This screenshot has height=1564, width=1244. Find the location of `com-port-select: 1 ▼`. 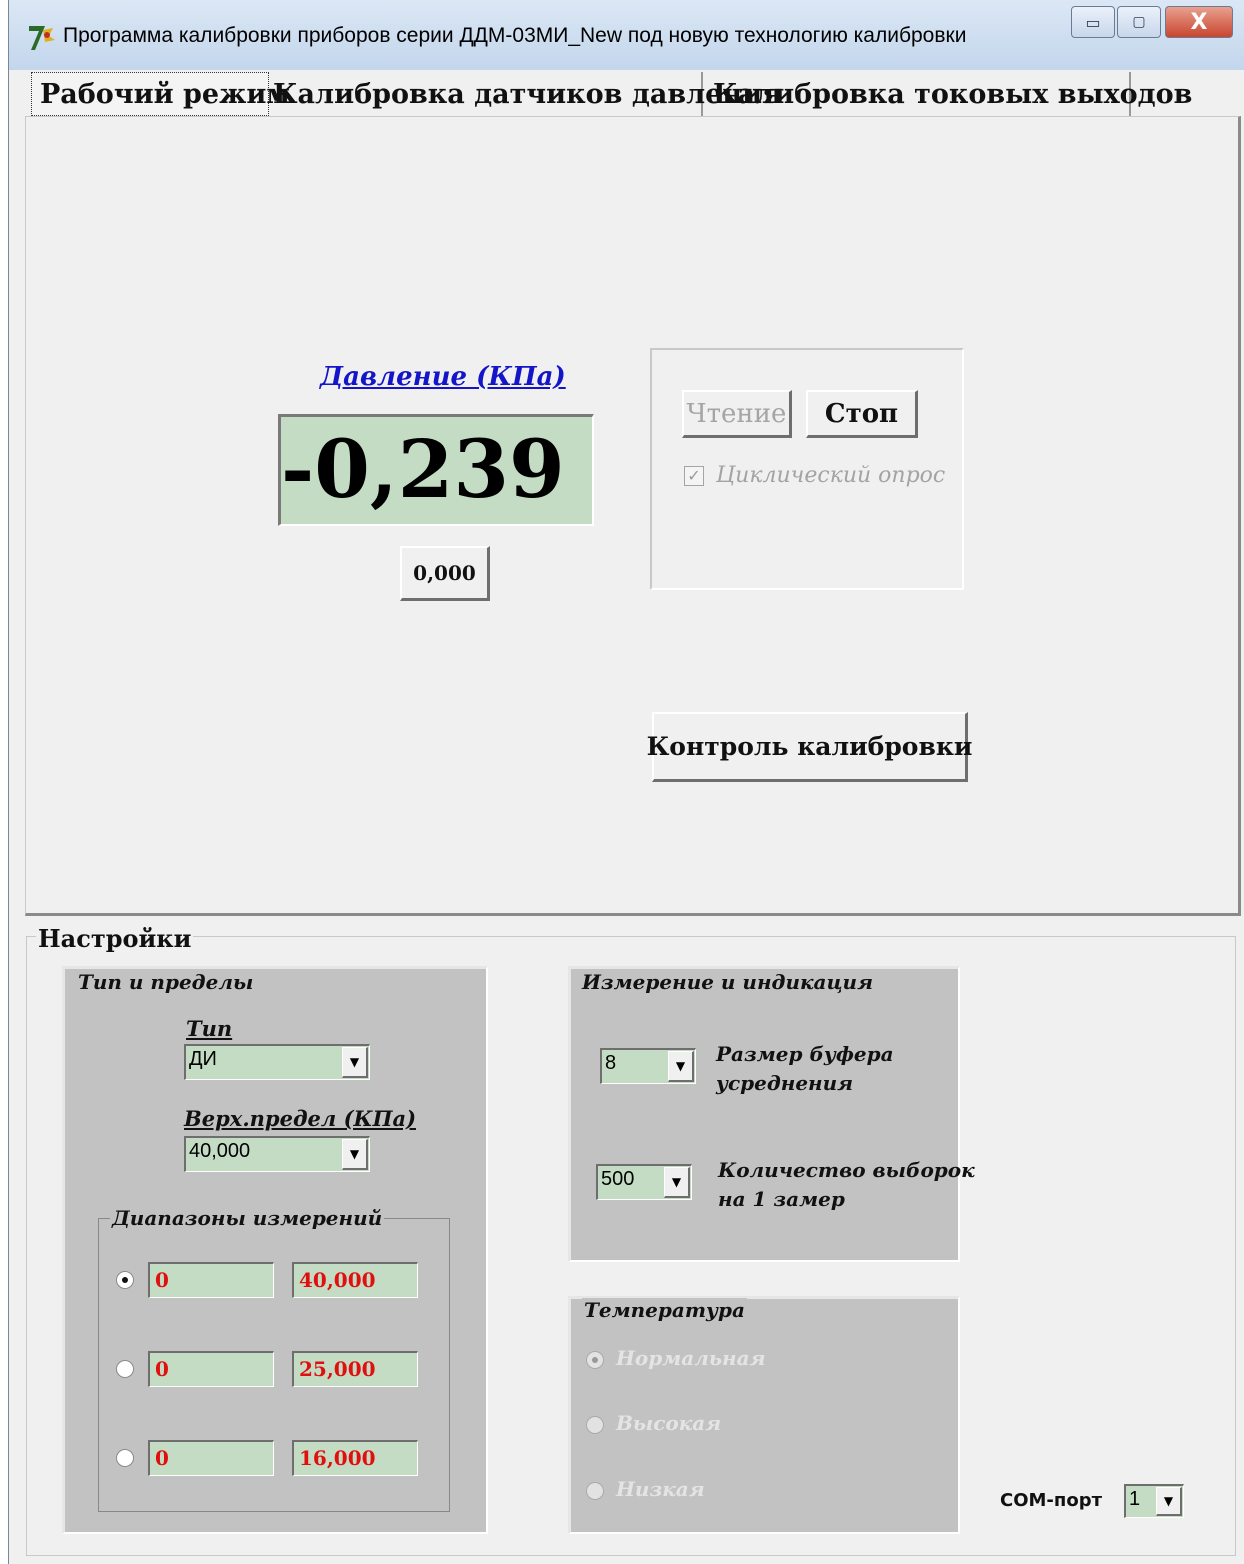

com-port-select: 1 ▼ is located at coordinates (1154, 1501).